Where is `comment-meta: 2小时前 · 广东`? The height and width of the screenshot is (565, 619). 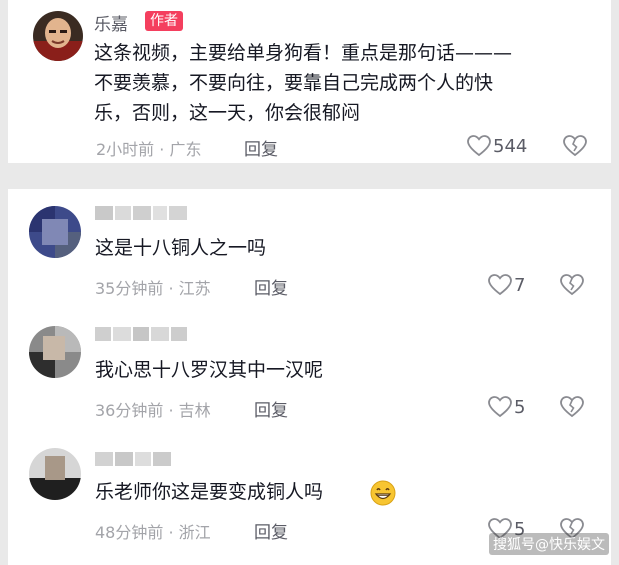 comment-meta: 2小时前 · 广东 is located at coordinates (149, 149).